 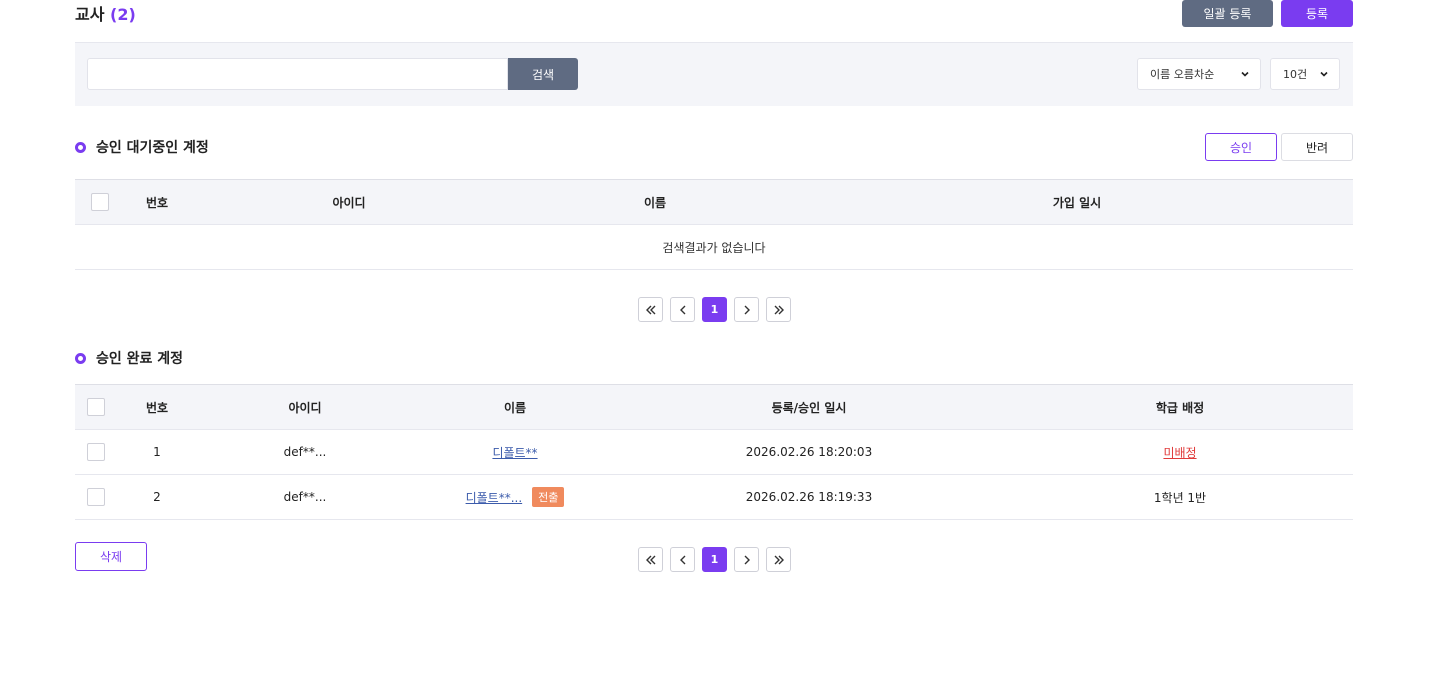 What do you see at coordinates (1317, 13) in the screenshot?
I see `register-button: 등록` at bounding box center [1317, 13].